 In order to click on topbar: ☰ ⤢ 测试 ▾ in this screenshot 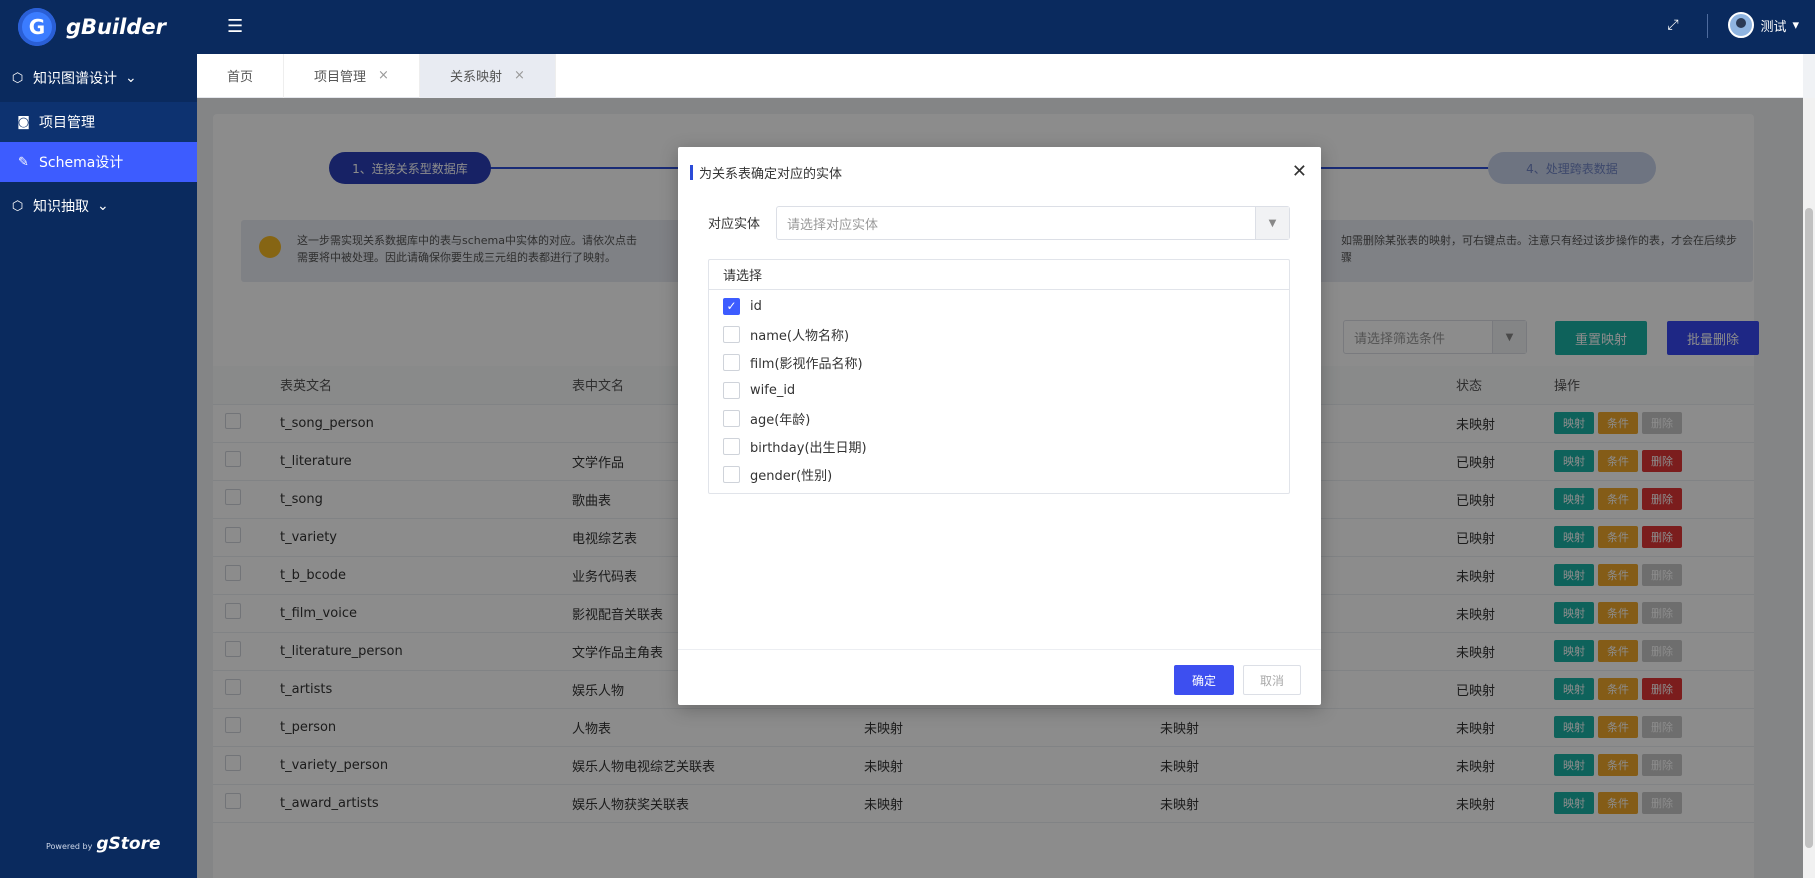, I will do `click(1006, 27)`.